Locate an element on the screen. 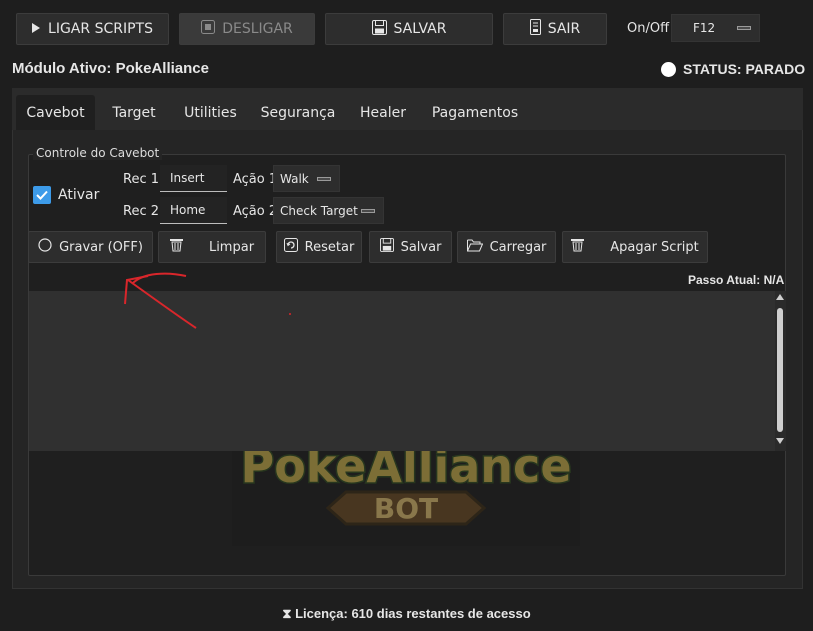 The image size is (813, 631). save-button: SALVAR is located at coordinates (409, 29).